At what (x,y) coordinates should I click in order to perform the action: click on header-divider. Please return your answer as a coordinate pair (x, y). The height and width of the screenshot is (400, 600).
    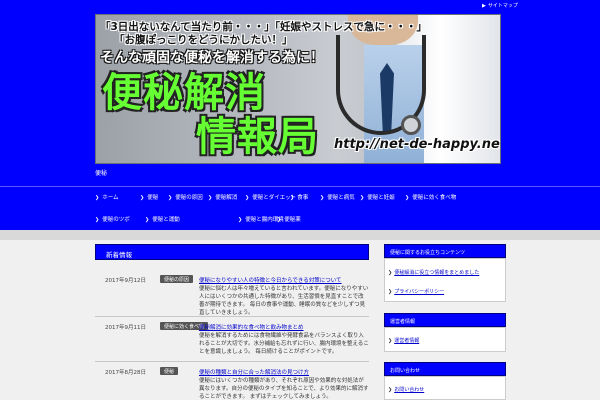
    Looking at the image, I should click on (300, 186).